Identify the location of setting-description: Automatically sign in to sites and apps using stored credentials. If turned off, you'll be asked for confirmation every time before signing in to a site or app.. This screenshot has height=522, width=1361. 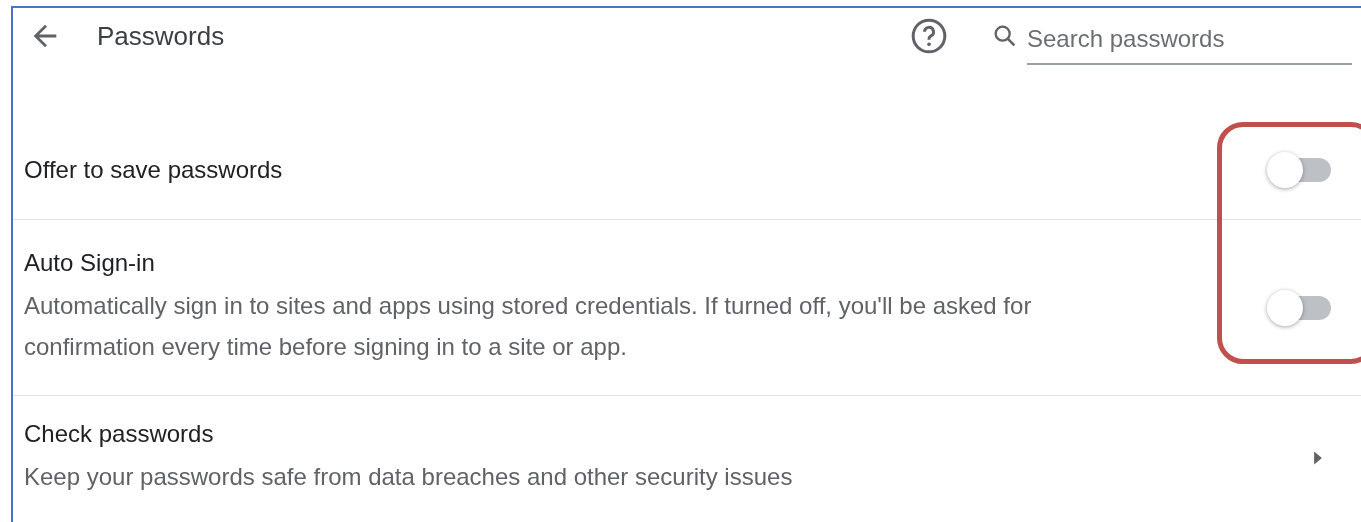
(528, 326).